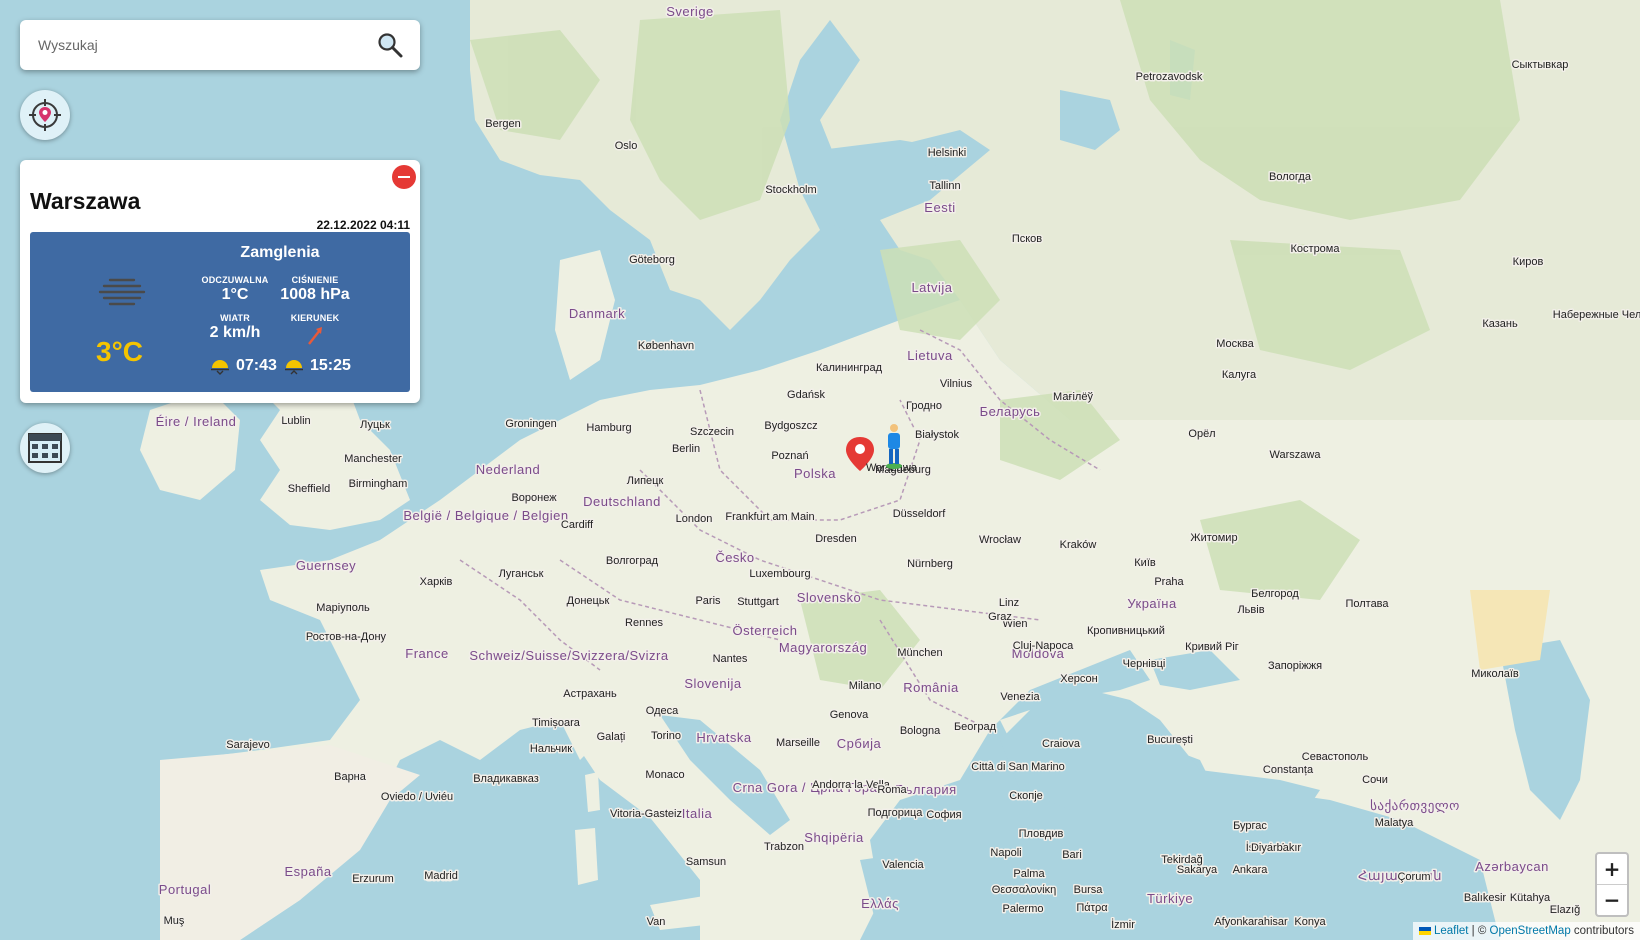 The width and height of the screenshot is (1640, 940). I want to click on city-name: Warszawa, so click(85, 201).